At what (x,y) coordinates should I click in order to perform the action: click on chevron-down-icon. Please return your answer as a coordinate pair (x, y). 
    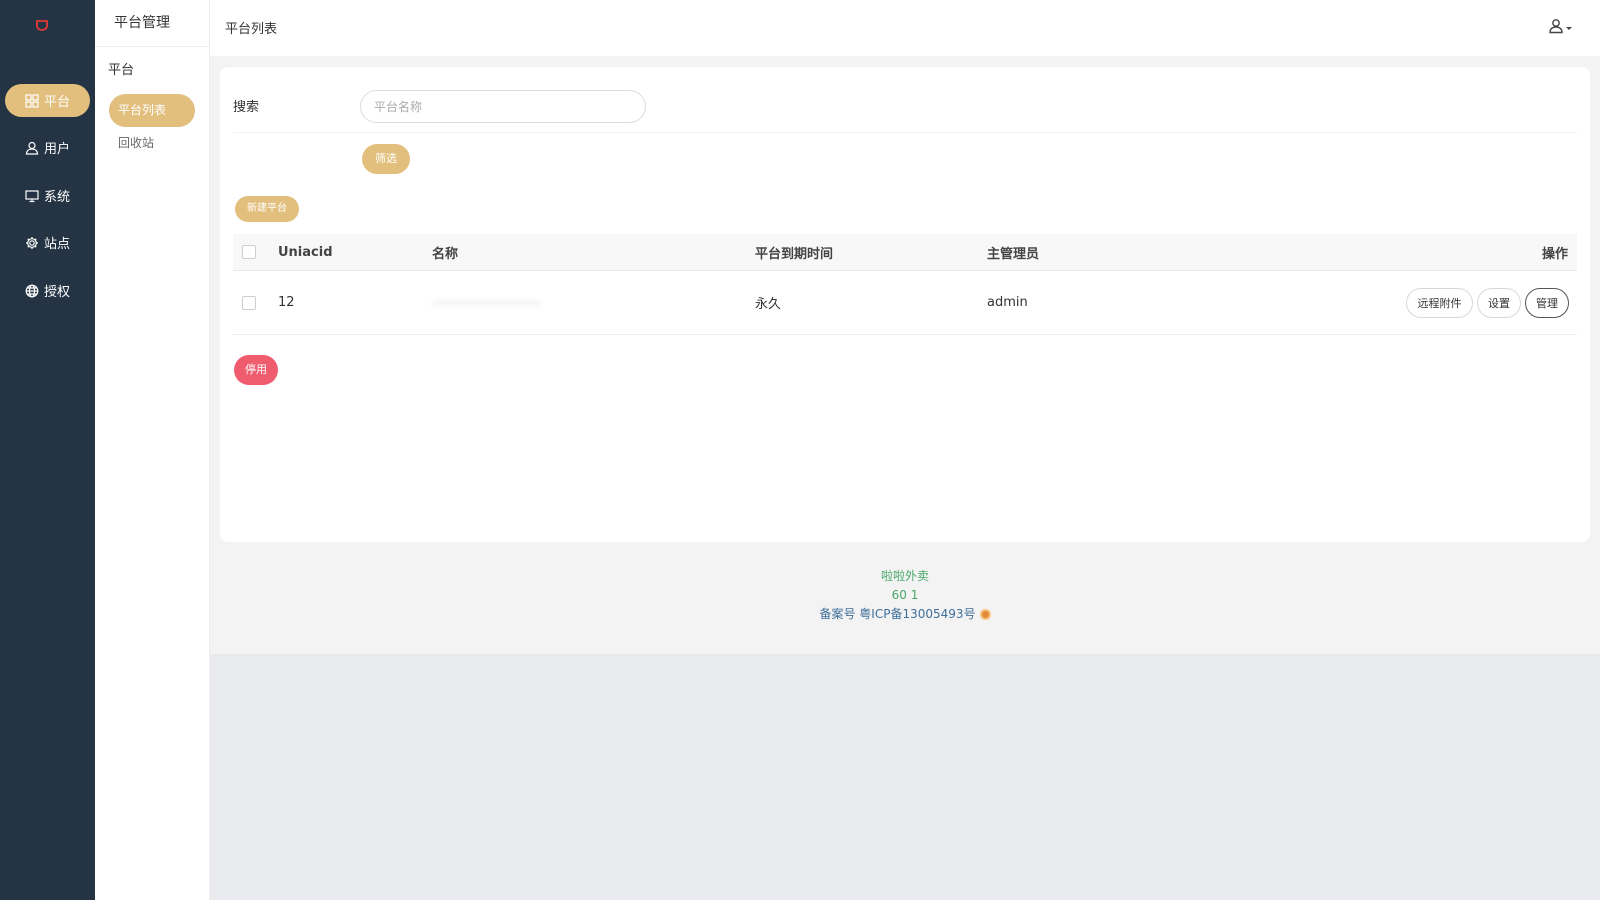
    Looking at the image, I should click on (1569, 28).